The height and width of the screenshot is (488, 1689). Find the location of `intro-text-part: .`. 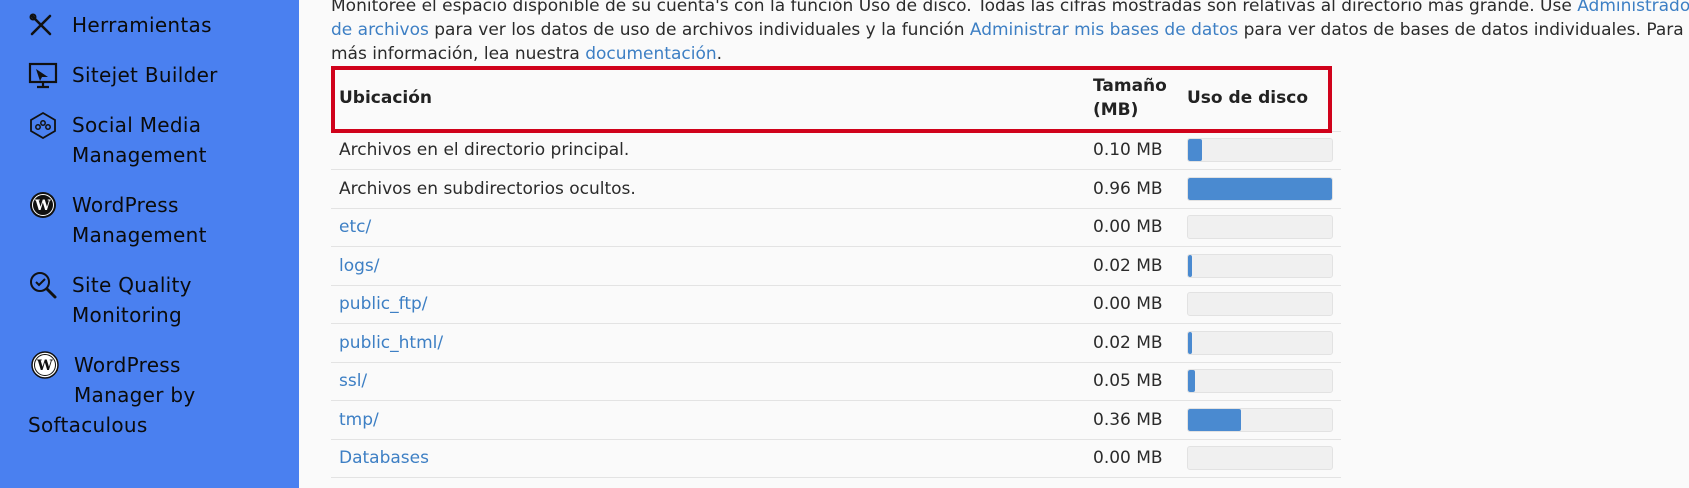

intro-text-part: . is located at coordinates (719, 54).